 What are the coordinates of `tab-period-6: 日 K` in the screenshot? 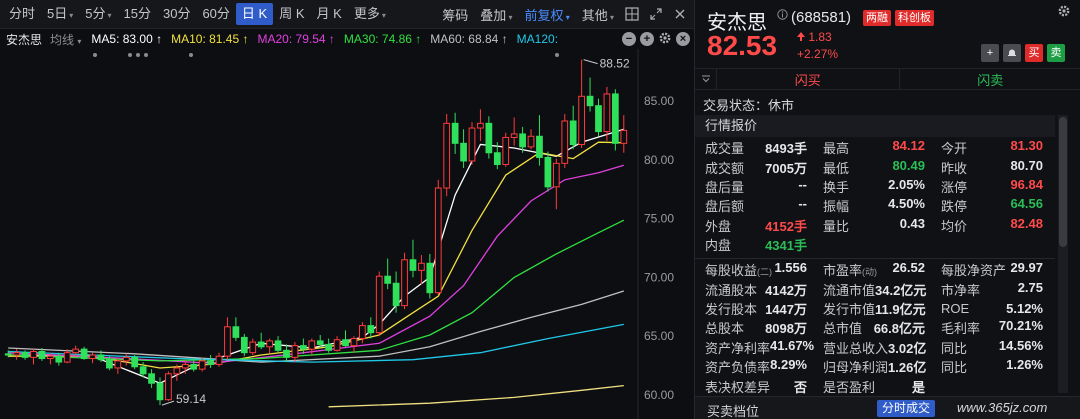 It's located at (254, 14).